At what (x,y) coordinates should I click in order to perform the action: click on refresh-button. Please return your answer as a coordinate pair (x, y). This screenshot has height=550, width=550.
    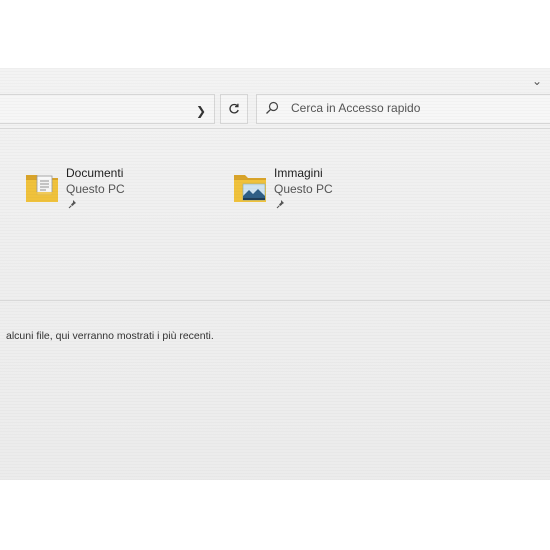
    Looking at the image, I should click on (234, 109).